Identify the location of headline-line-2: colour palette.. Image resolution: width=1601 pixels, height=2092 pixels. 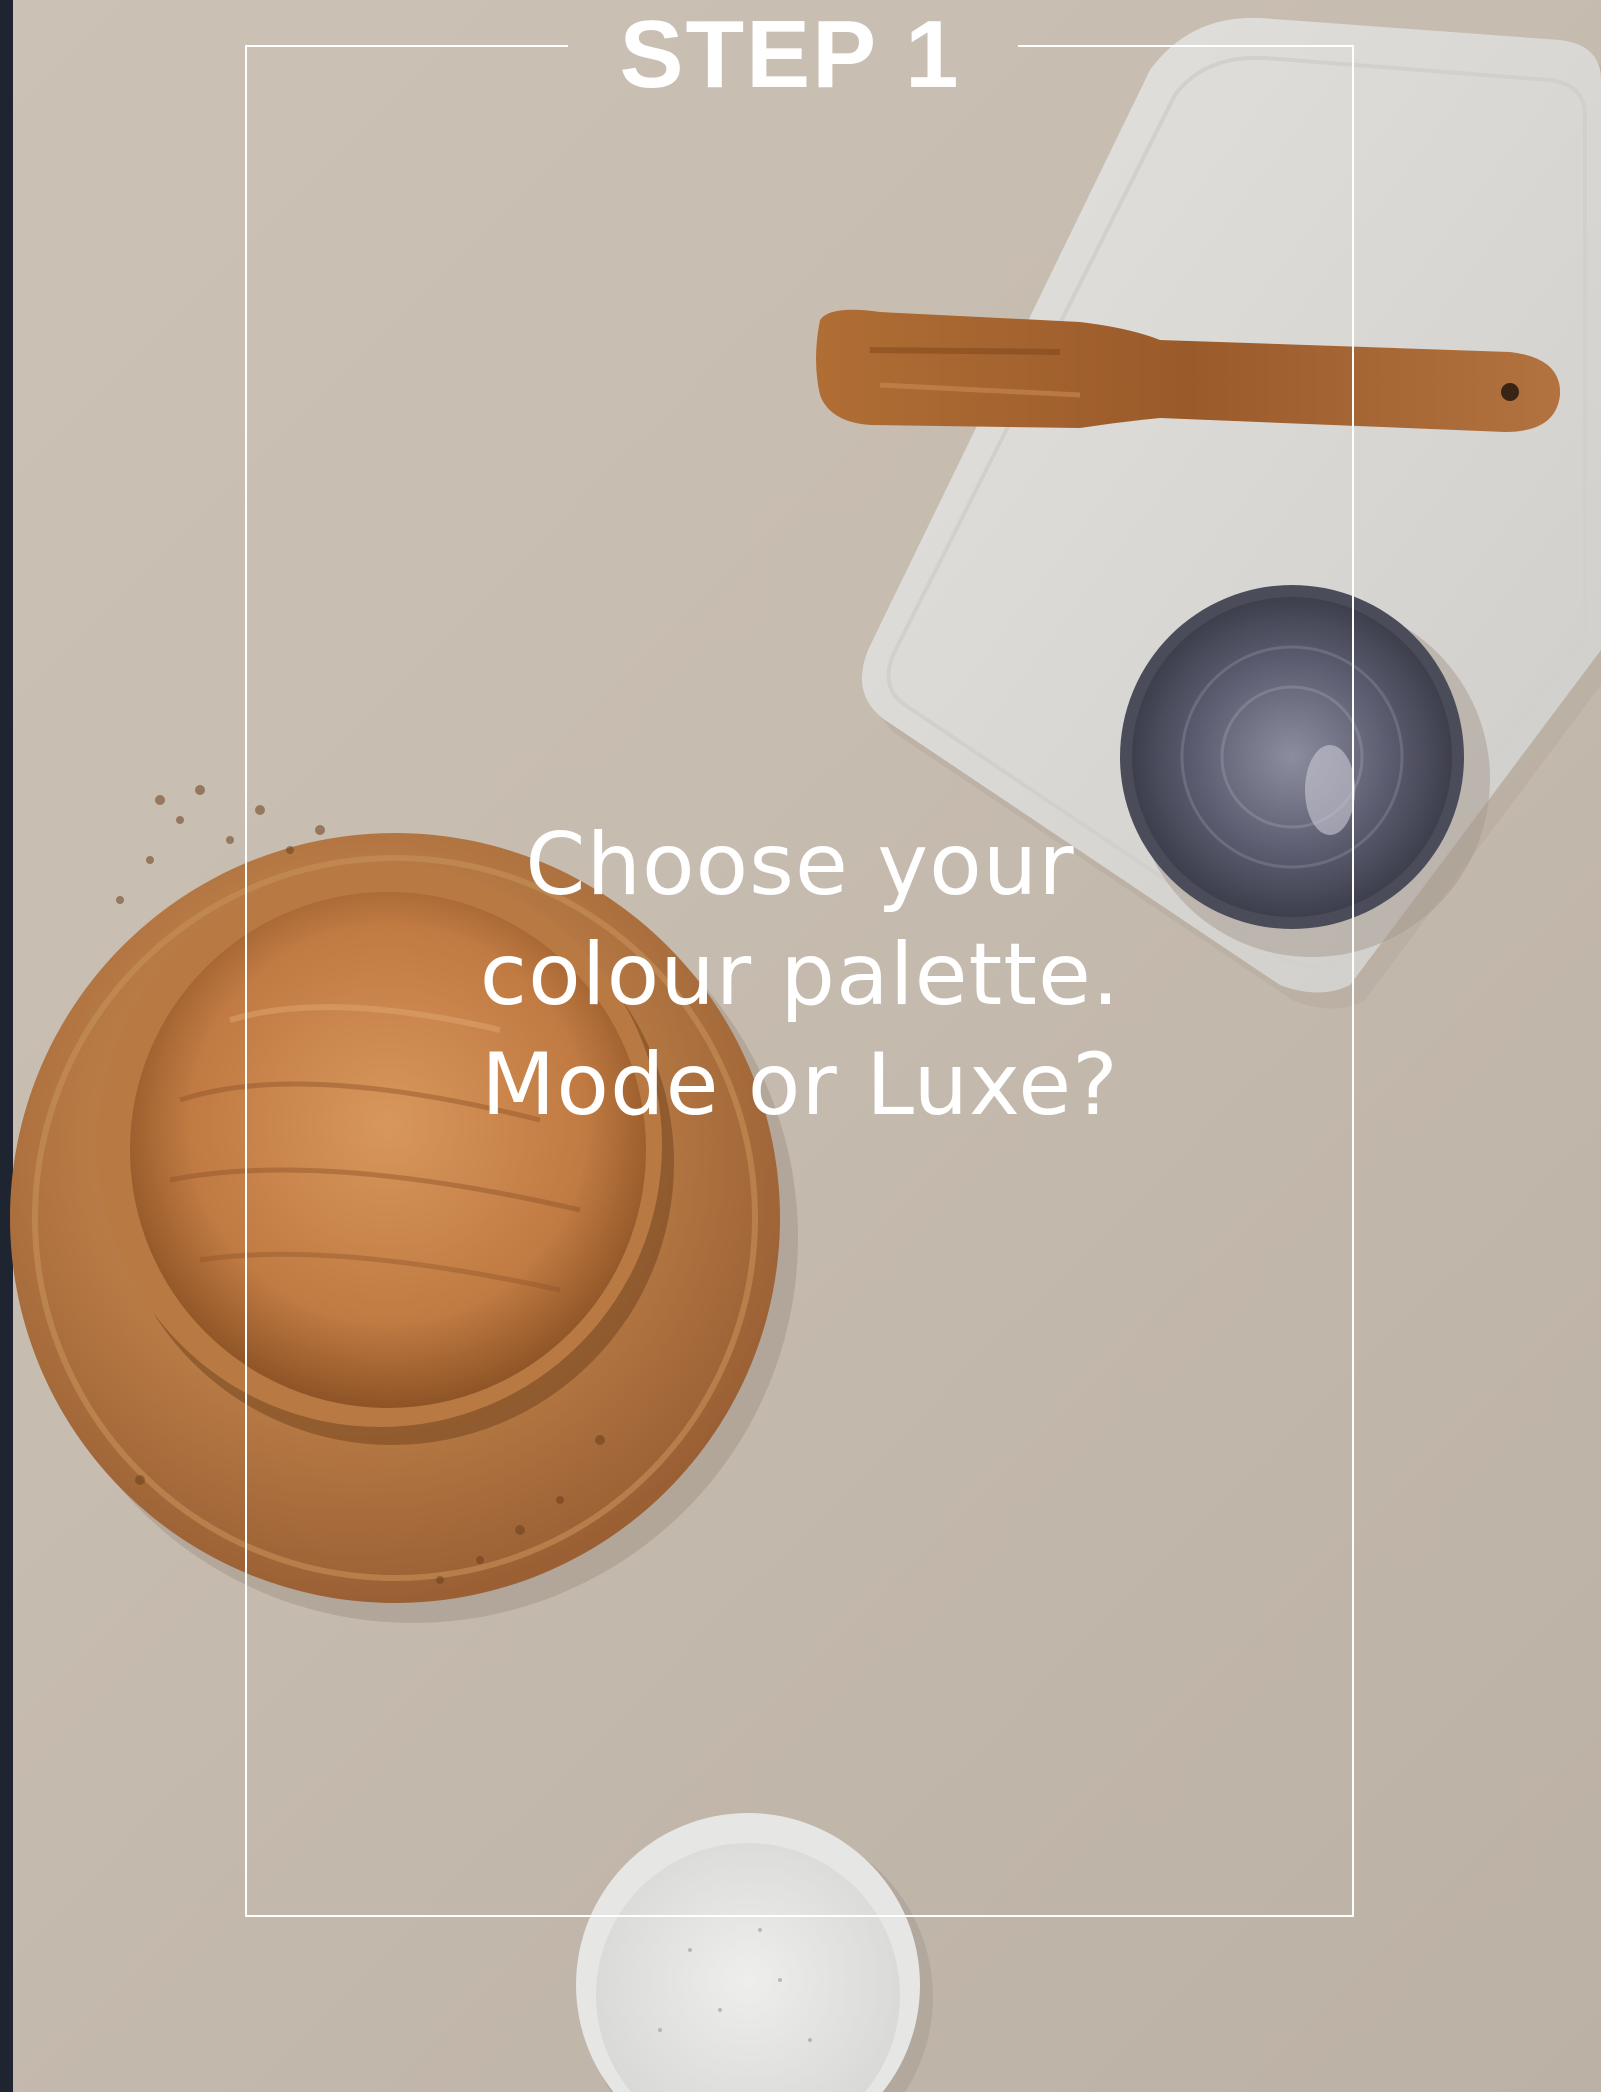
(800, 975).